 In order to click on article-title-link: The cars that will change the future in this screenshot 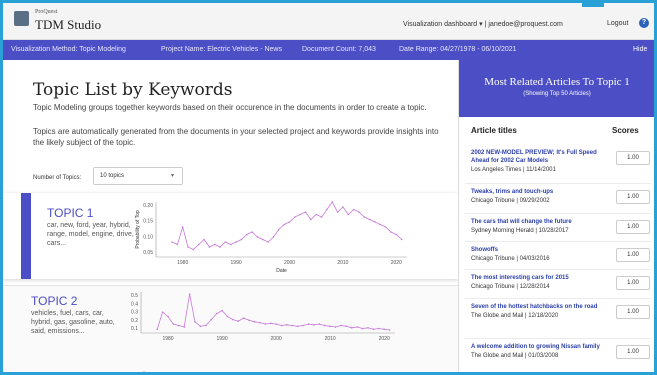, I will do `click(541, 222)`.